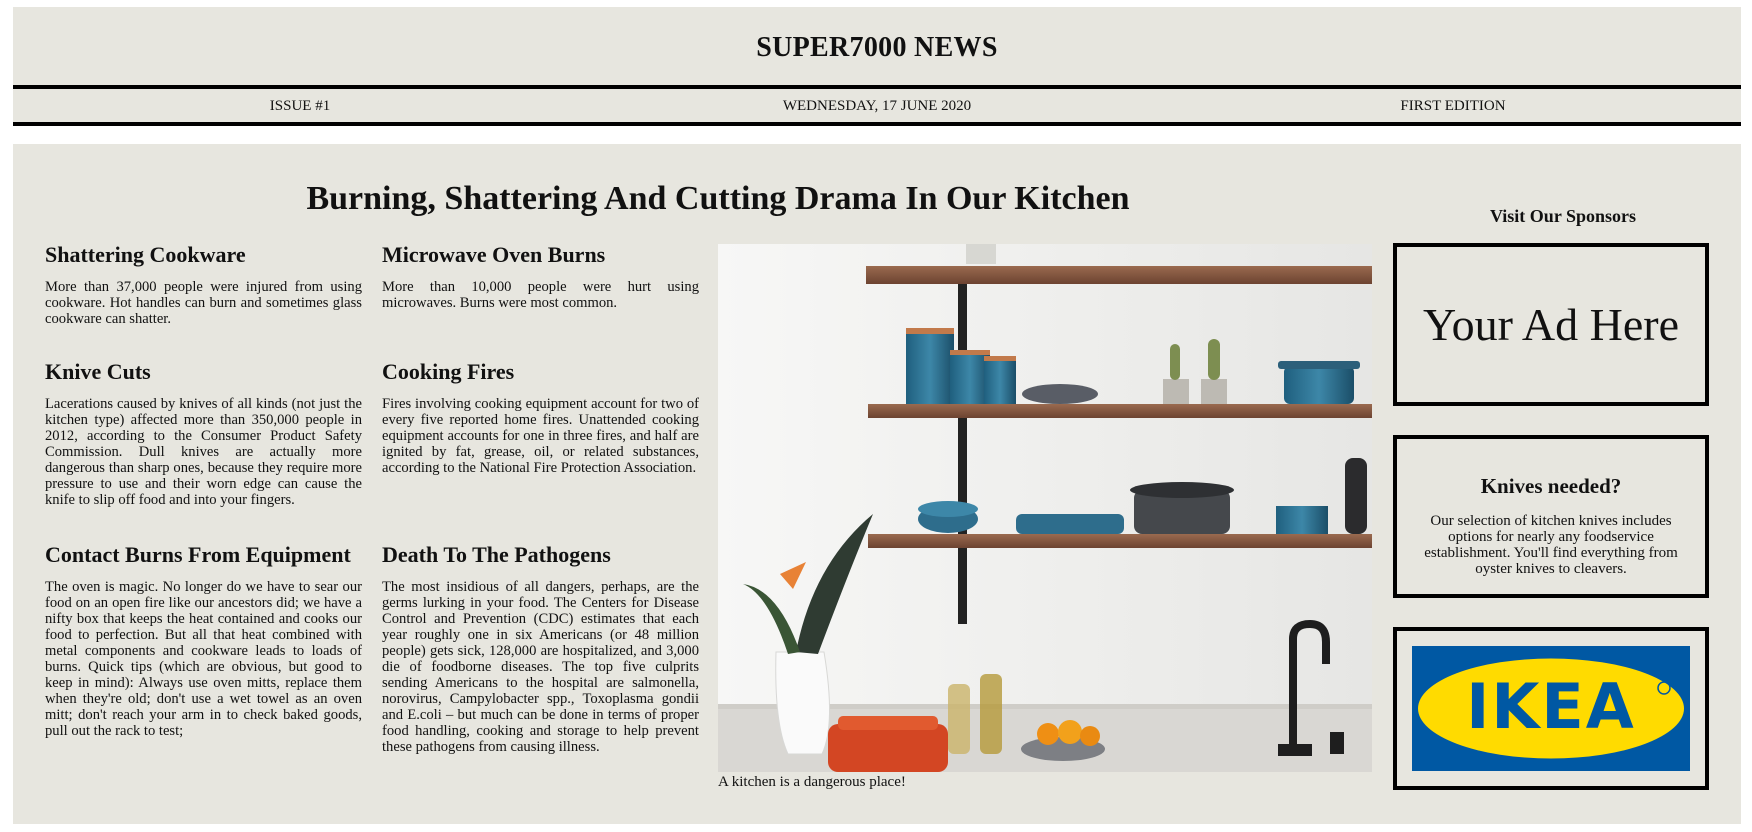 Image resolution: width=1752 pixels, height=832 pixels. Describe the element at coordinates (198, 554) in the screenshot. I see `article-title: Contact Burns From Equipment` at that location.